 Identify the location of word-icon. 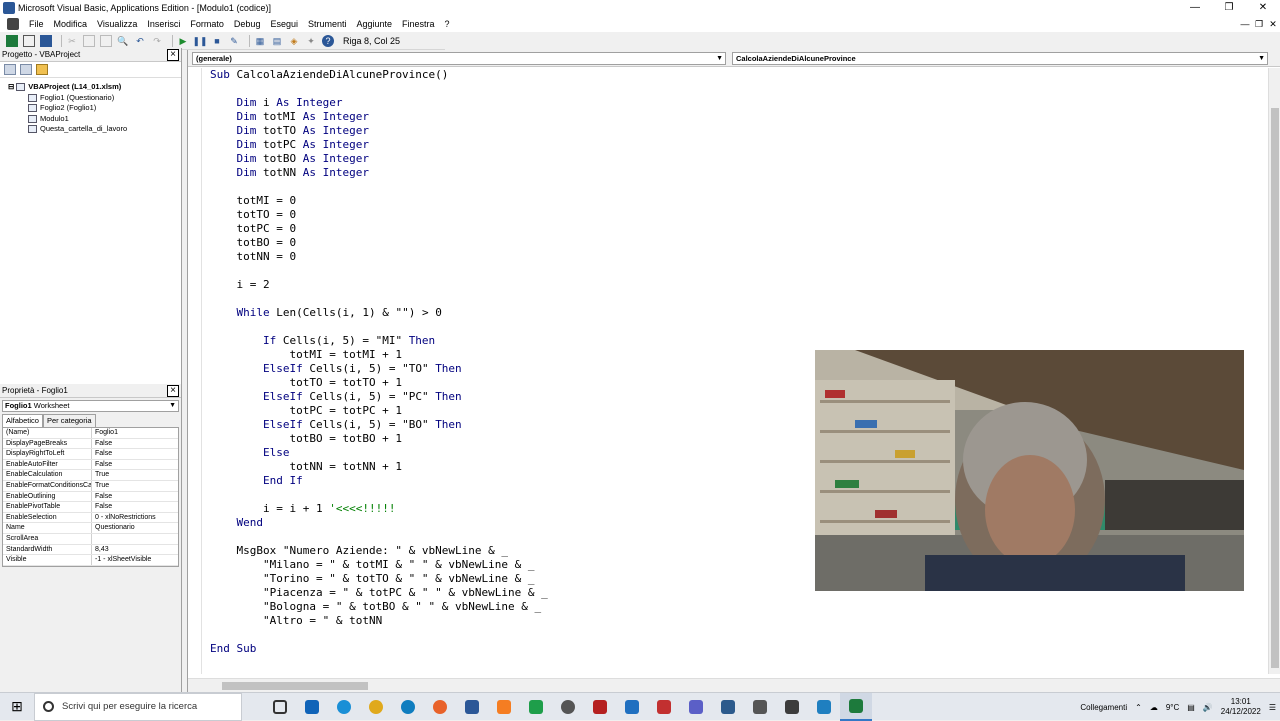
(472, 707).